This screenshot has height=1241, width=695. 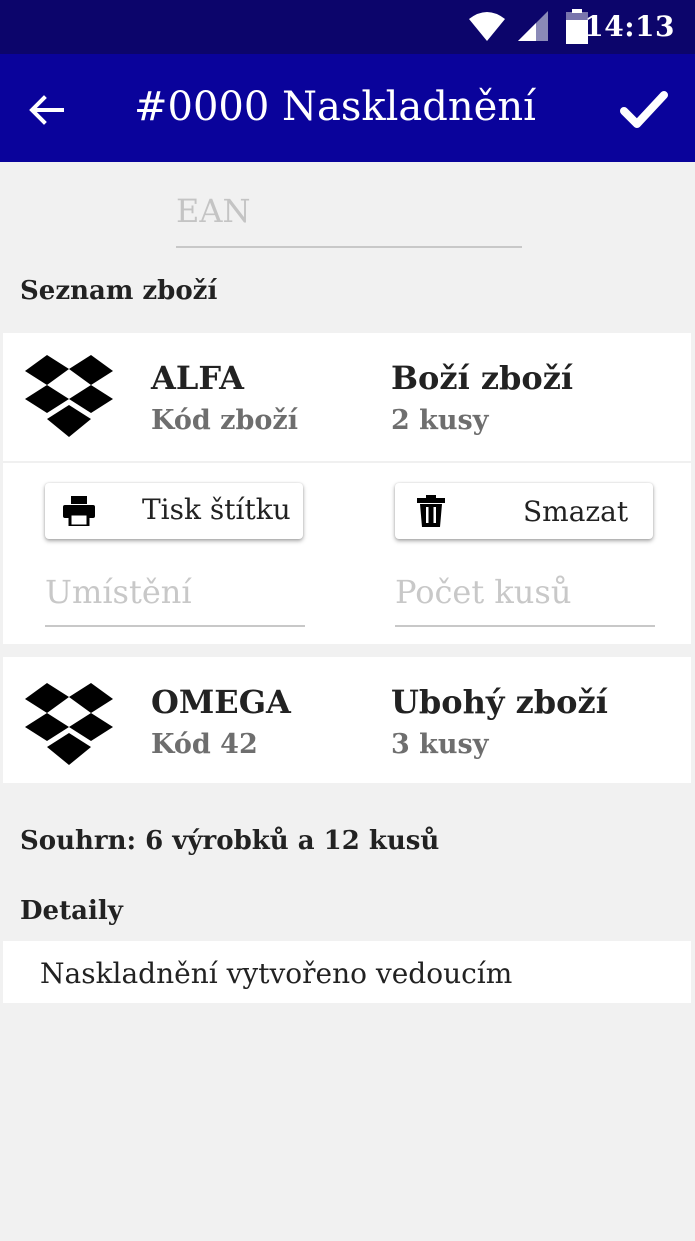 What do you see at coordinates (644, 109) in the screenshot?
I see `check-icon` at bounding box center [644, 109].